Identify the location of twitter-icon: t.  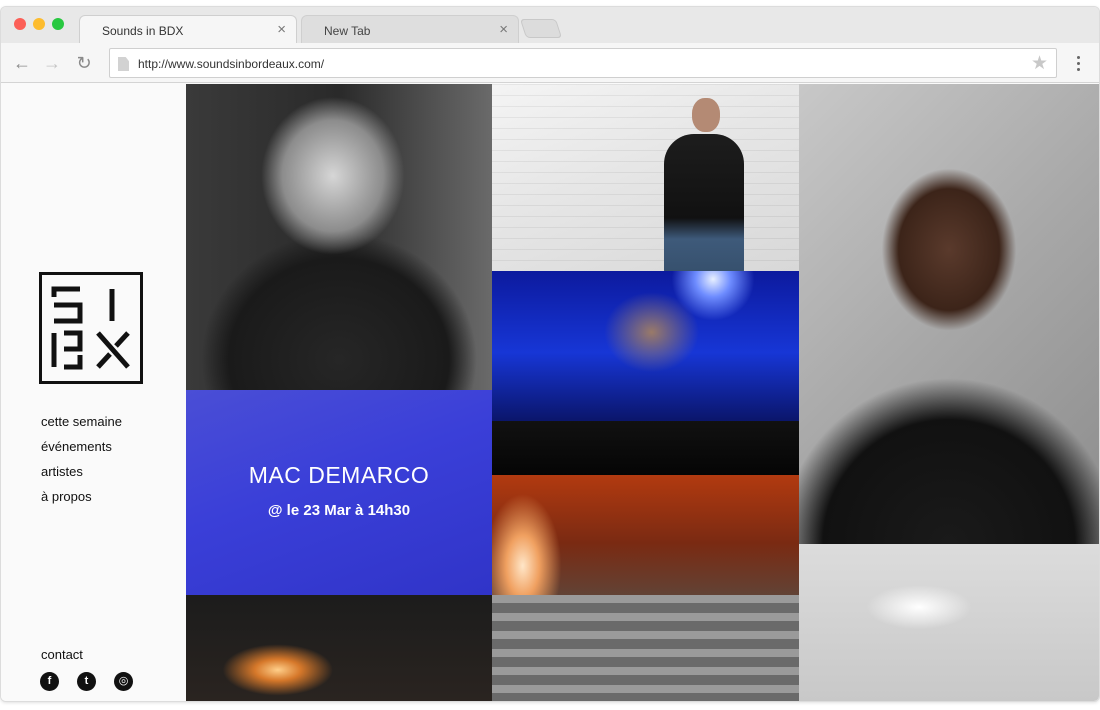
(86, 681).